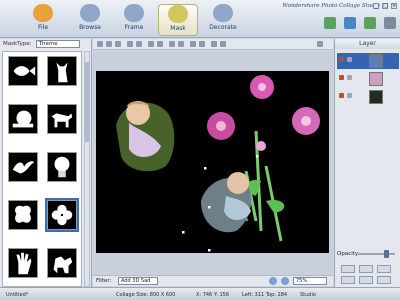 The height and width of the screenshot is (300, 400). What do you see at coordinates (348, 269) in the screenshot?
I see `layer-up-button` at bounding box center [348, 269].